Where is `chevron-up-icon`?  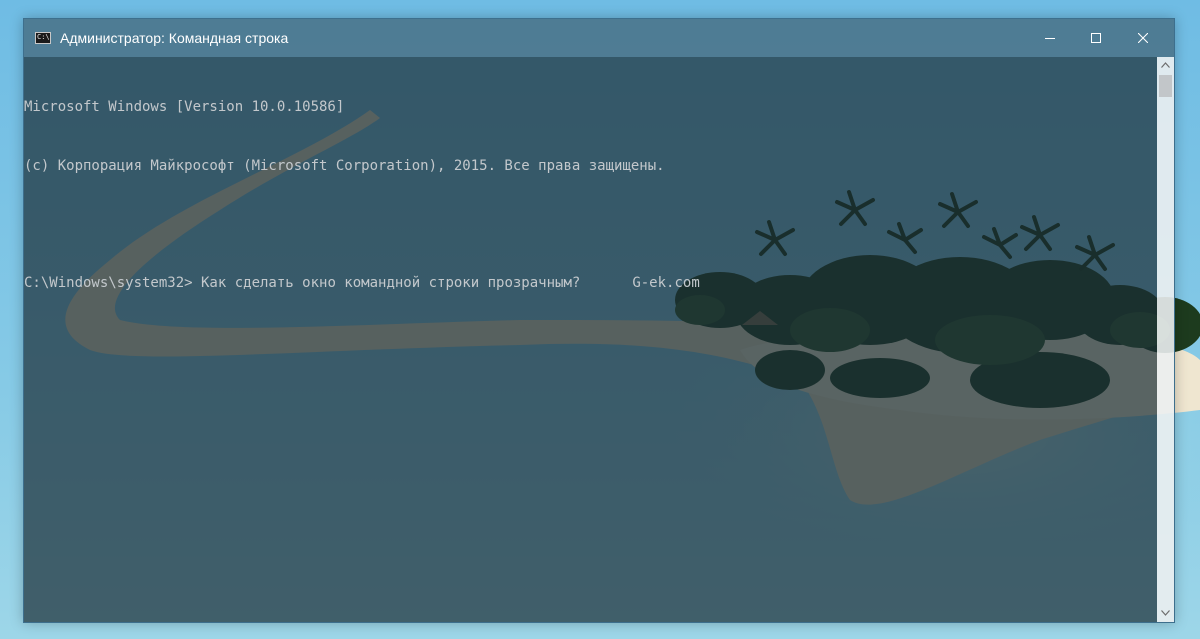
chevron-up-icon is located at coordinates (1165, 65).